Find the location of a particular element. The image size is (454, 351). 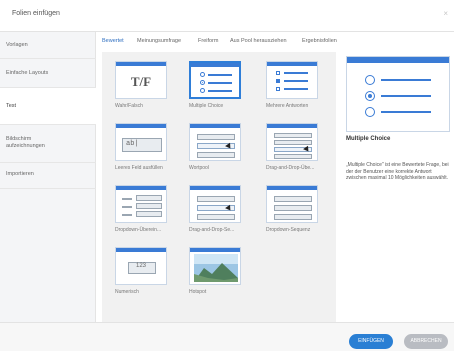

numeric-icon: 123 is located at coordinates (141, 266).